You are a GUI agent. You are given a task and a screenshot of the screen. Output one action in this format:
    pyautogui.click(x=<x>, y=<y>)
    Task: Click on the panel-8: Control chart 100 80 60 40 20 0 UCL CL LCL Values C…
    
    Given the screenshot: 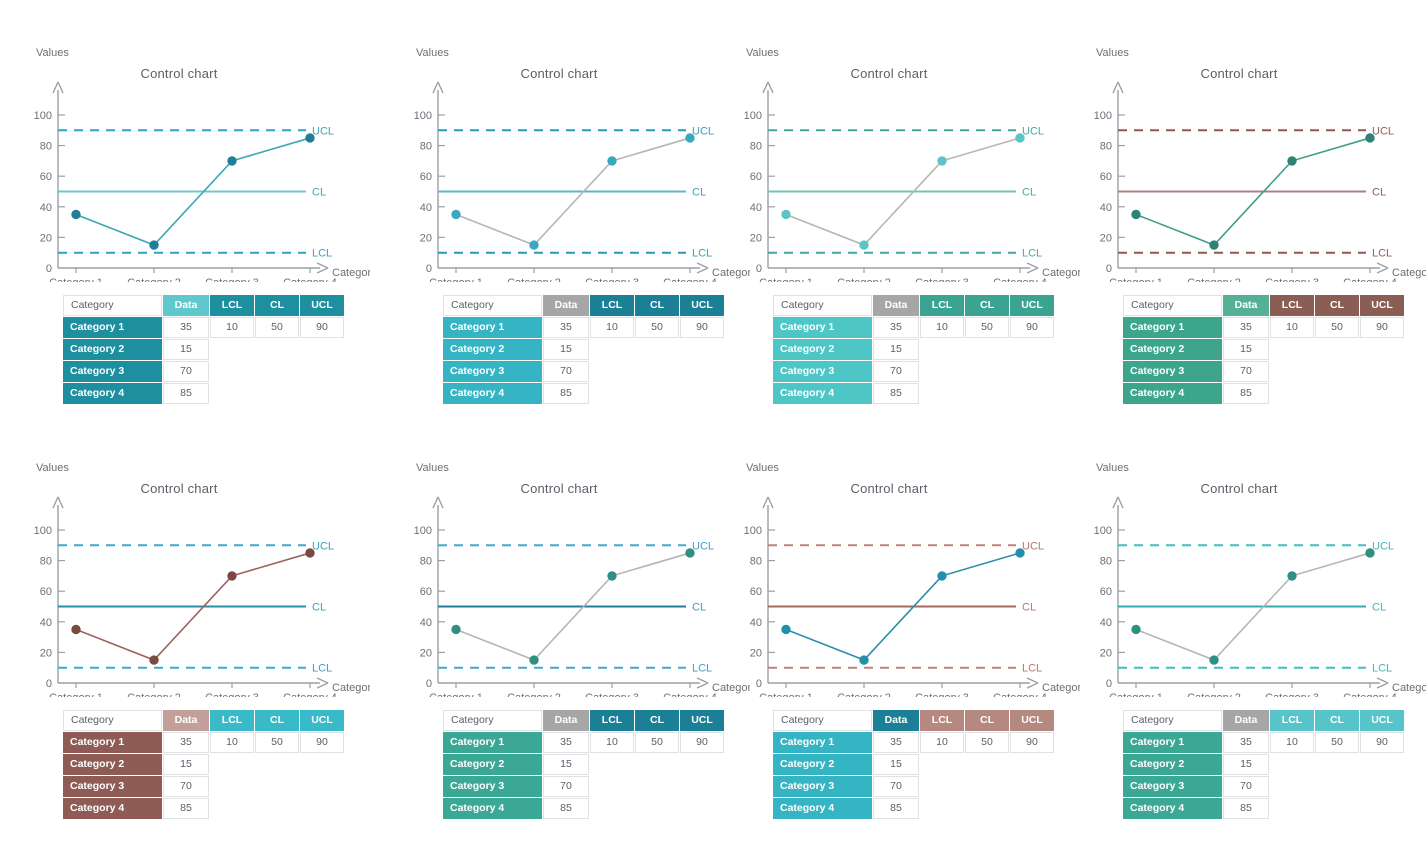 What is the action you would take?
    pyautogui.click(x=1250, y=648)
    